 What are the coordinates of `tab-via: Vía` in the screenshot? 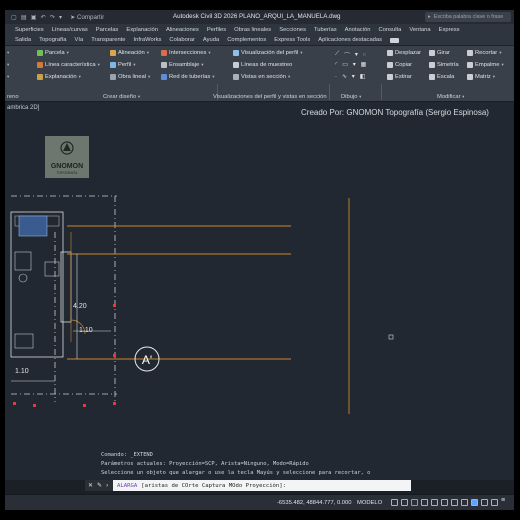 It's located at (79, 40).